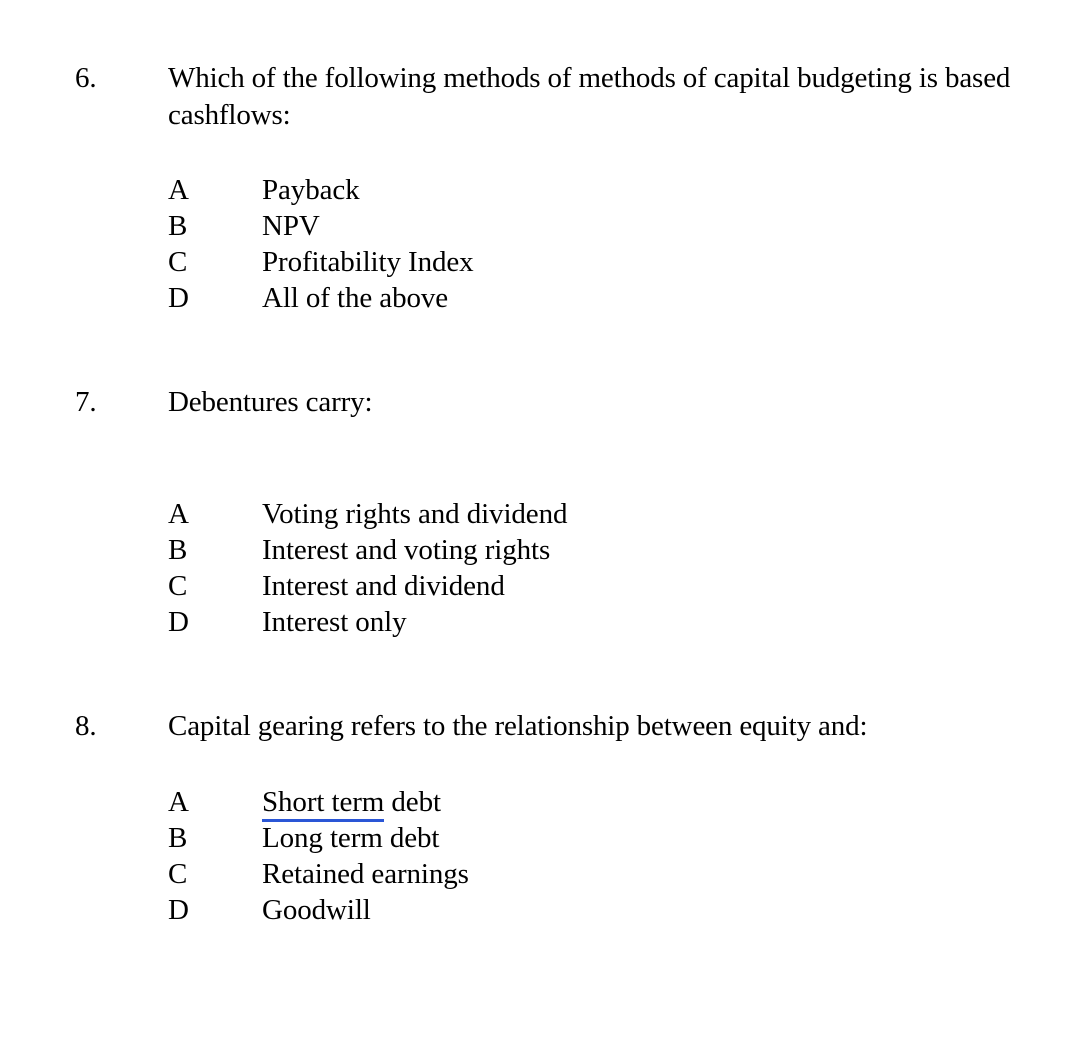 Image resolution: width=1084 pixels, height=1058 pixels. What do you see at coordinates (316, 910) in the screenshot?
I see `option-text-8-d: Goodwill` at bounding box center [316, 910].